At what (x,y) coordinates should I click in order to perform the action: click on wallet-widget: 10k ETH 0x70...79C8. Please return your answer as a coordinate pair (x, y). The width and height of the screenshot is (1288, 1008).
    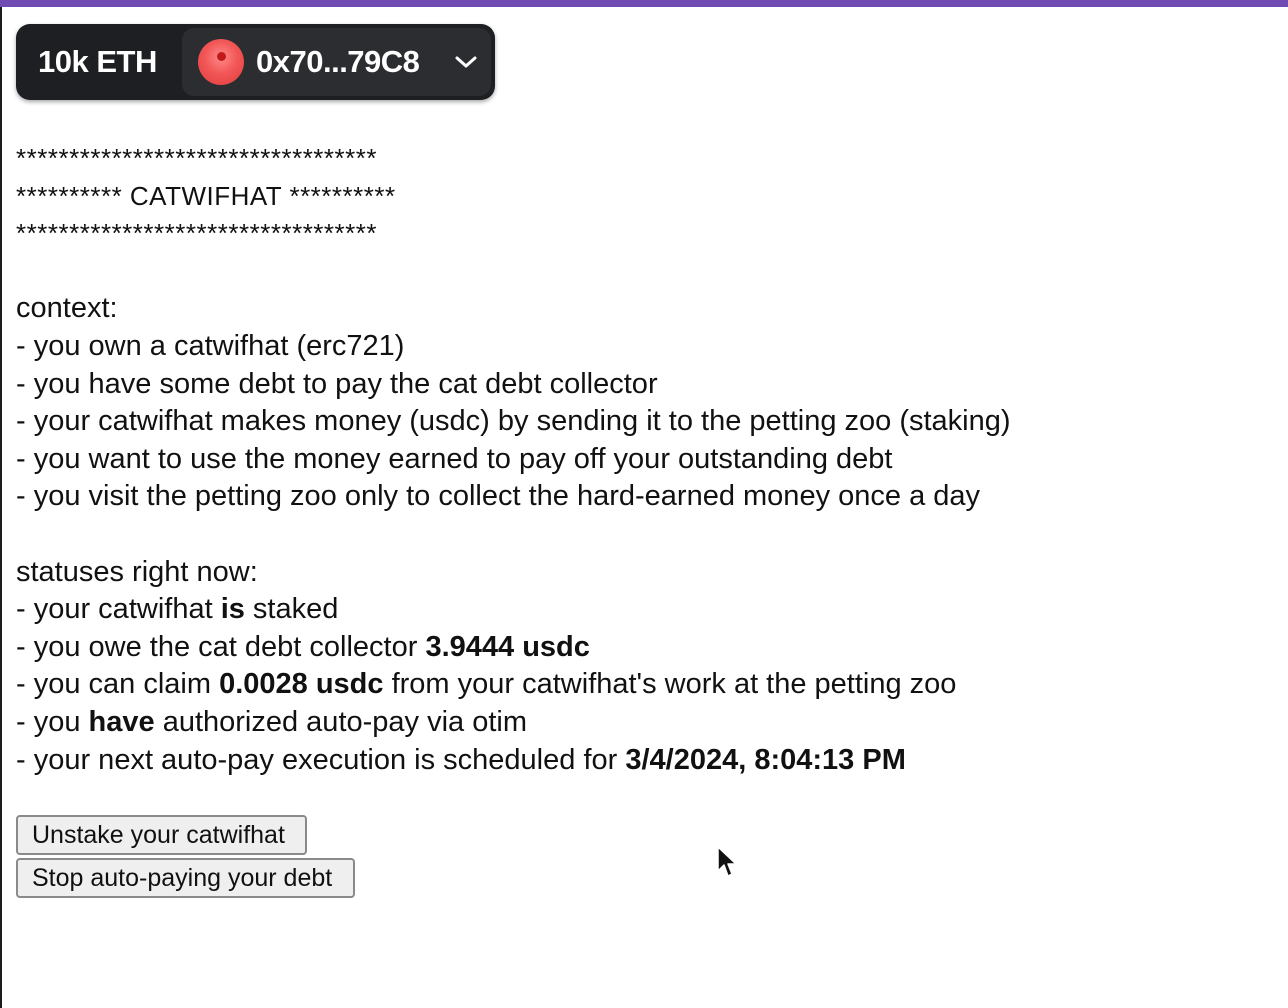
    Looking at the image, I should click on (255, 62).